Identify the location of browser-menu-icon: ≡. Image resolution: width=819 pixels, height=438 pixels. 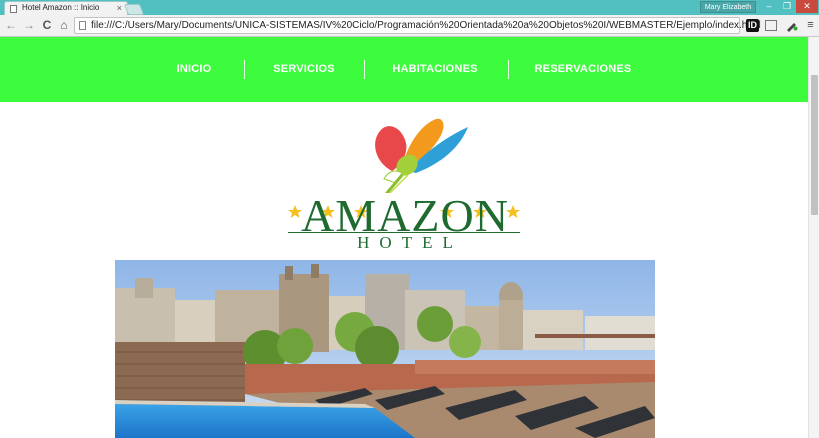
(810, 25).